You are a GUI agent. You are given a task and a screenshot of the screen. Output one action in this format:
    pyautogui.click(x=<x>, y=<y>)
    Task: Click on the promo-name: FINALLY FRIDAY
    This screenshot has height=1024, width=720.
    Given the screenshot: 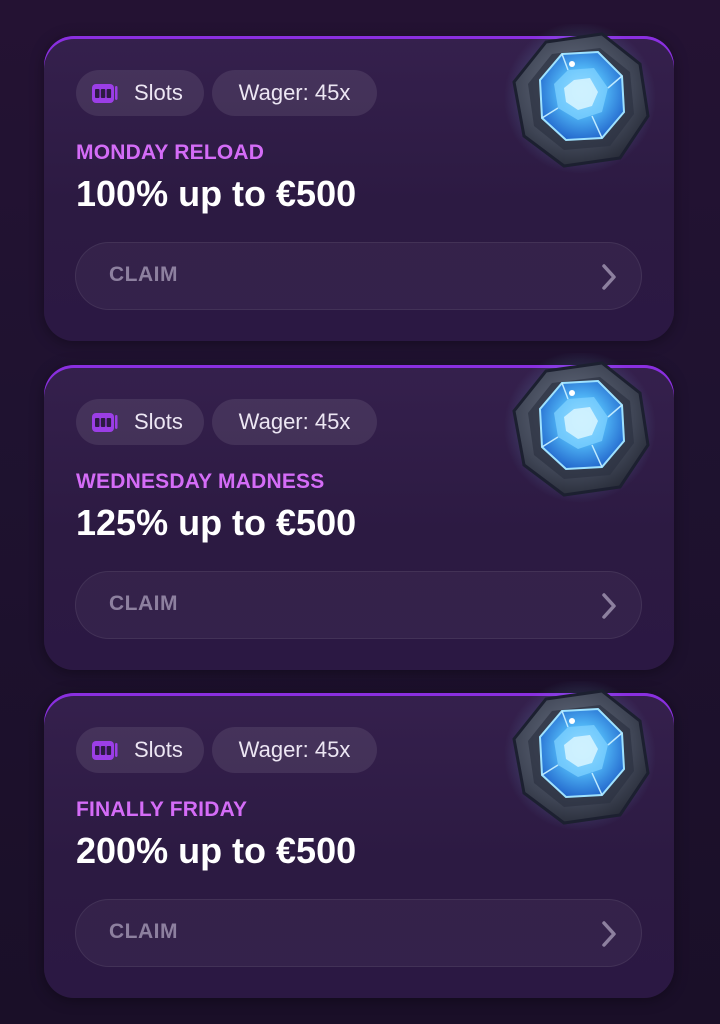 What is the action you would take?
    pyautogui.click(x=162, y=809)
    